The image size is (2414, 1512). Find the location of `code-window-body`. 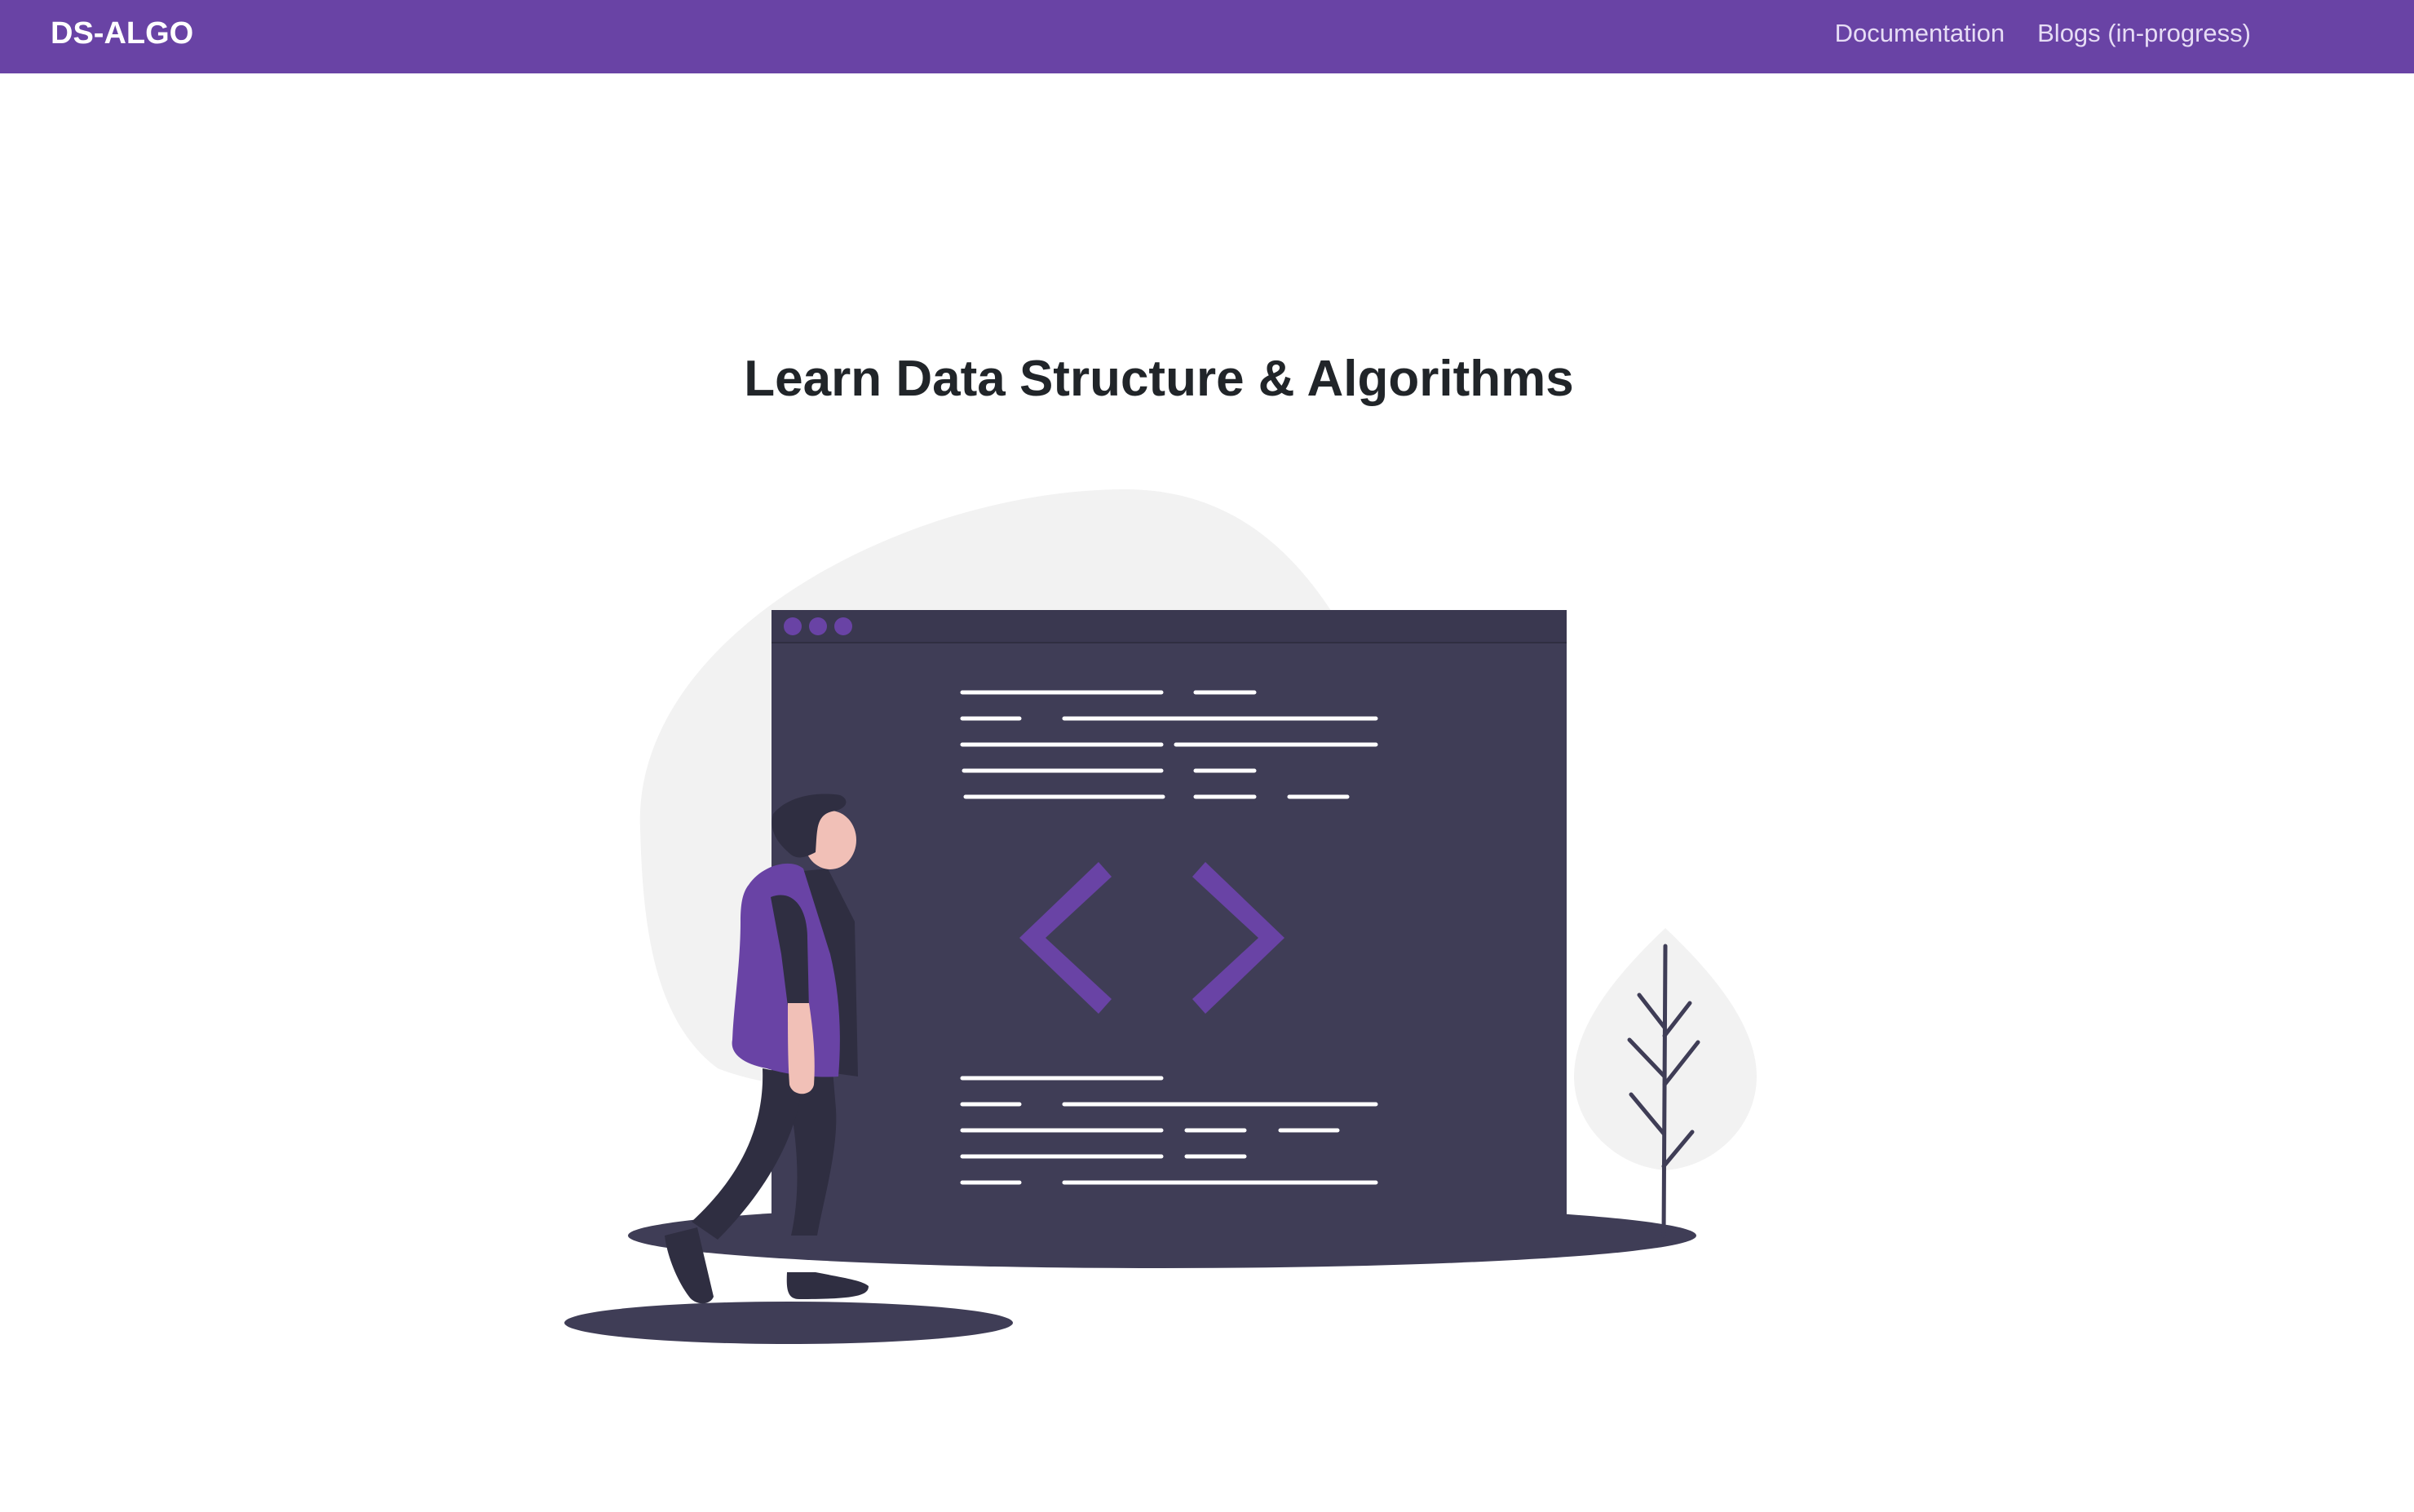

code-window-body is located at coordinates (1170, 921).